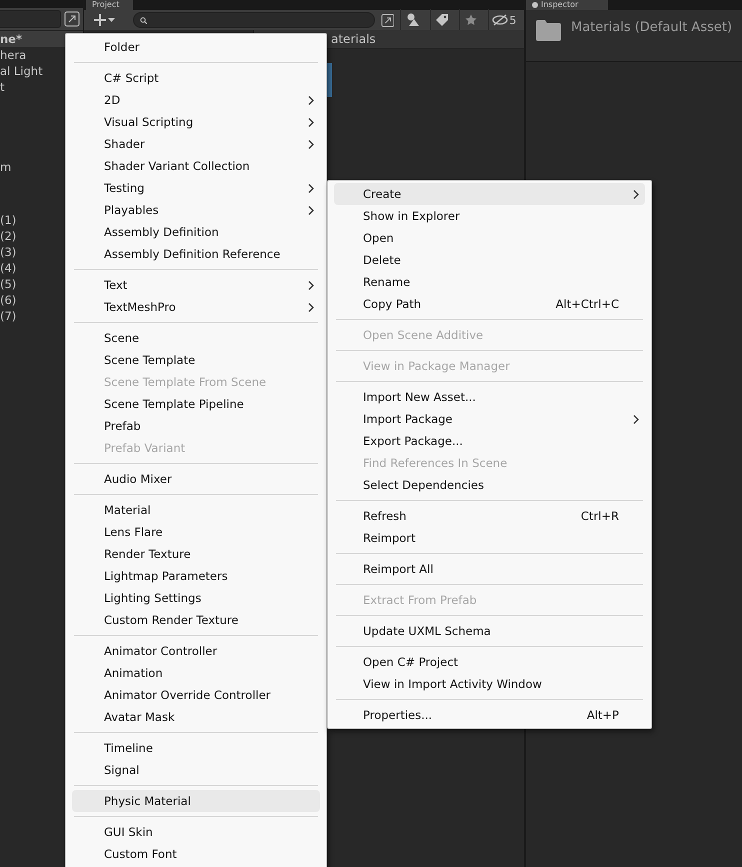 The height and width of the screenshot is (867, 742). What do you see at coordinates (489, 282) in the screenshot?
I see `menu-item: Rename` at bounding box center [489, 282].